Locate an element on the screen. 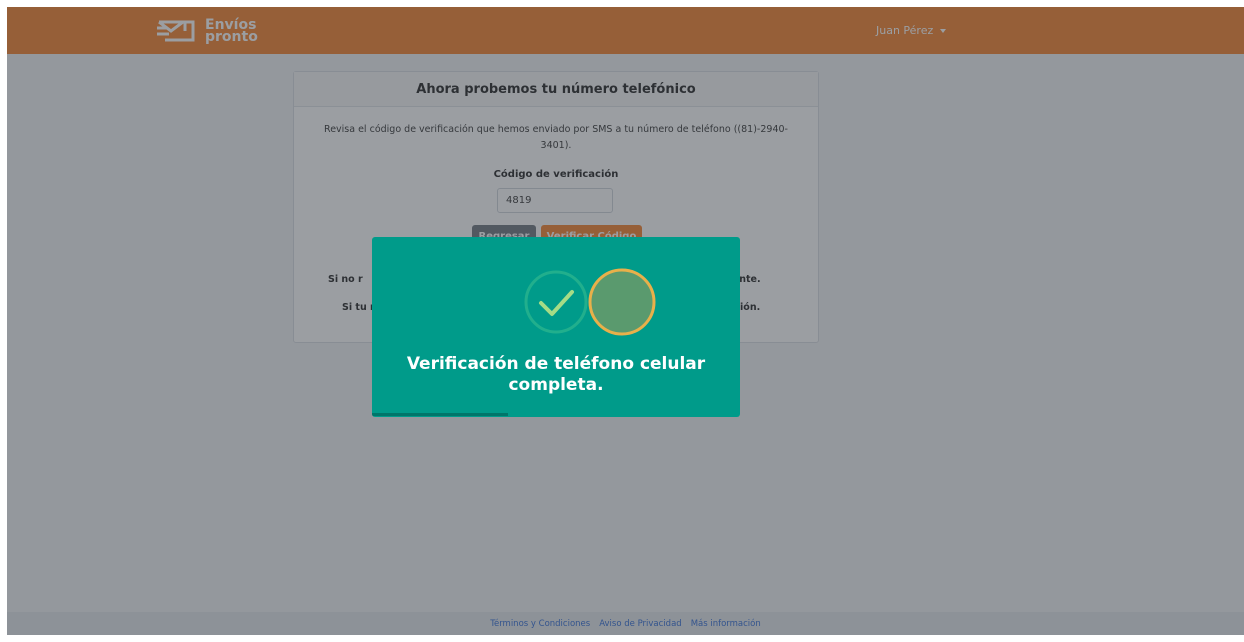  toast-icons is located at coordinates (590, 302).